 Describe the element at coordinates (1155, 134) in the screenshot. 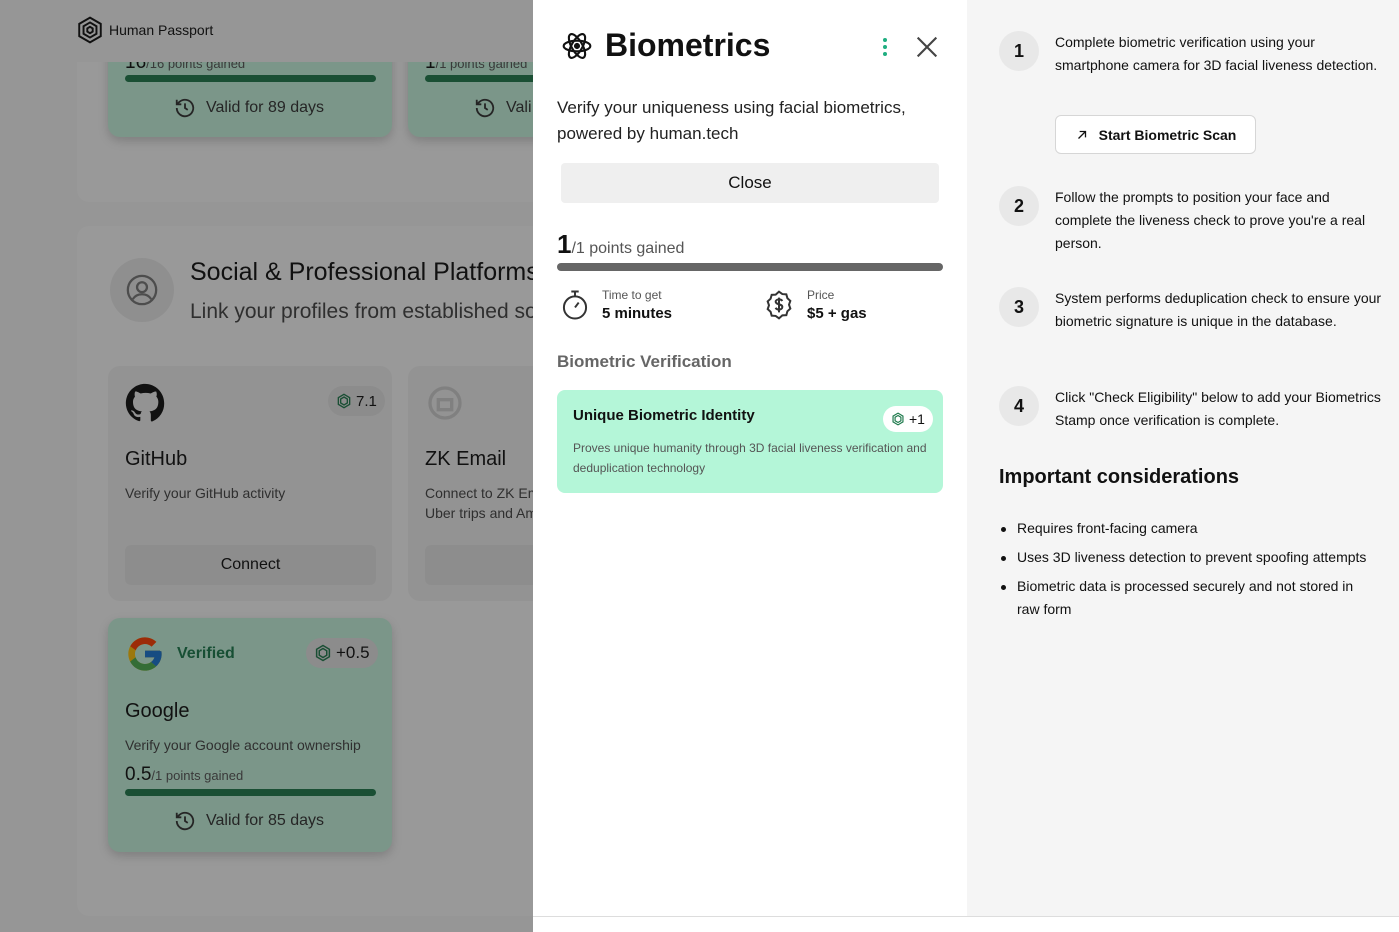

I see `start-biometric-scan-button: Start Biometric Scan` at that location.